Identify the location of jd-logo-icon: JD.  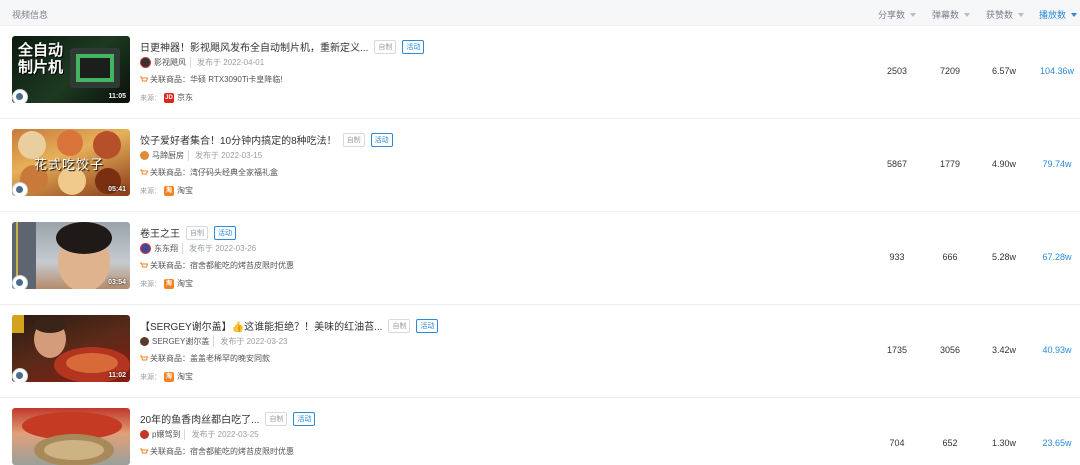
(169, 97).